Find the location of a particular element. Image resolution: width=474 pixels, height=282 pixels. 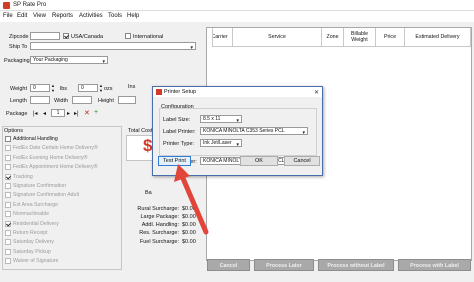

option-label: Residential Delivery is located at coordinates (36, 223).